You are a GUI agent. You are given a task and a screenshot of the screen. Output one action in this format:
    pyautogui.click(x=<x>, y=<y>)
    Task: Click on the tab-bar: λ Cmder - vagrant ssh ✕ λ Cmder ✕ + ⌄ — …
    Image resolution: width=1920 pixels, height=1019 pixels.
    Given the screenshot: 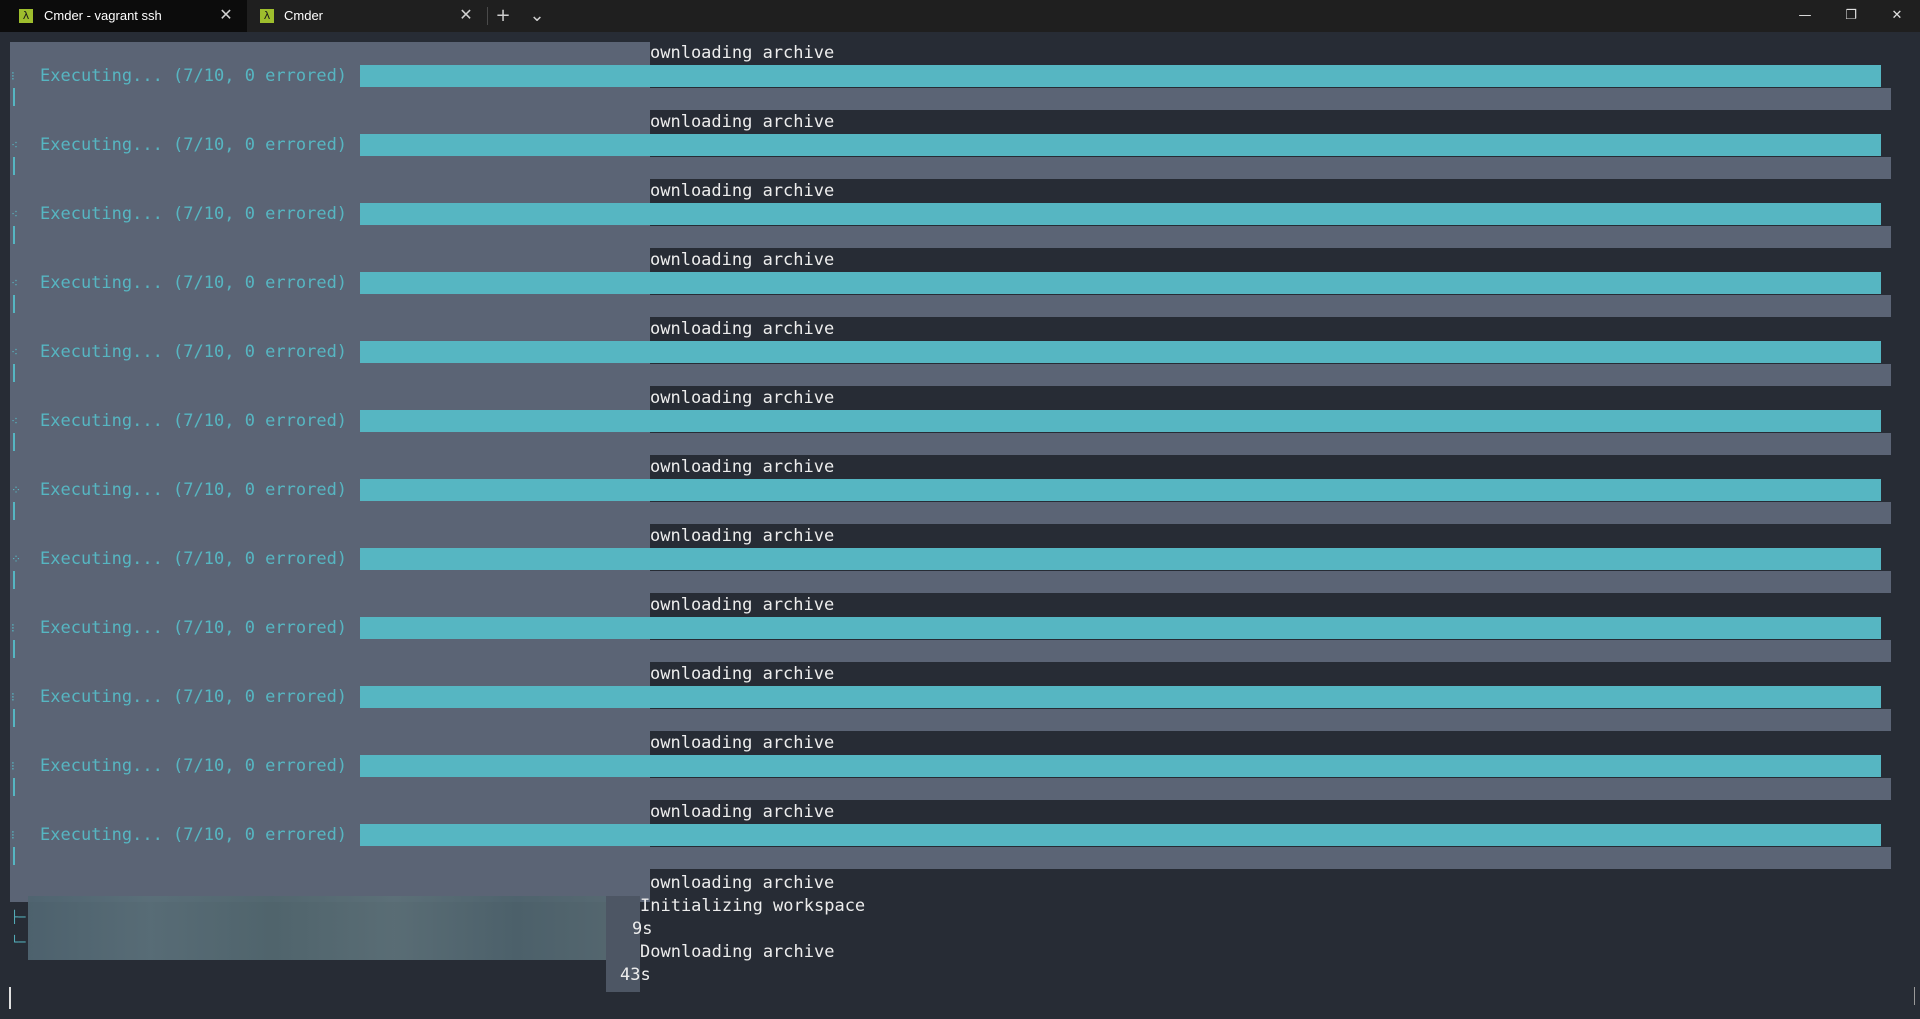 What is the action you would take?
    pyautogui.click(x=960, y=16)
    